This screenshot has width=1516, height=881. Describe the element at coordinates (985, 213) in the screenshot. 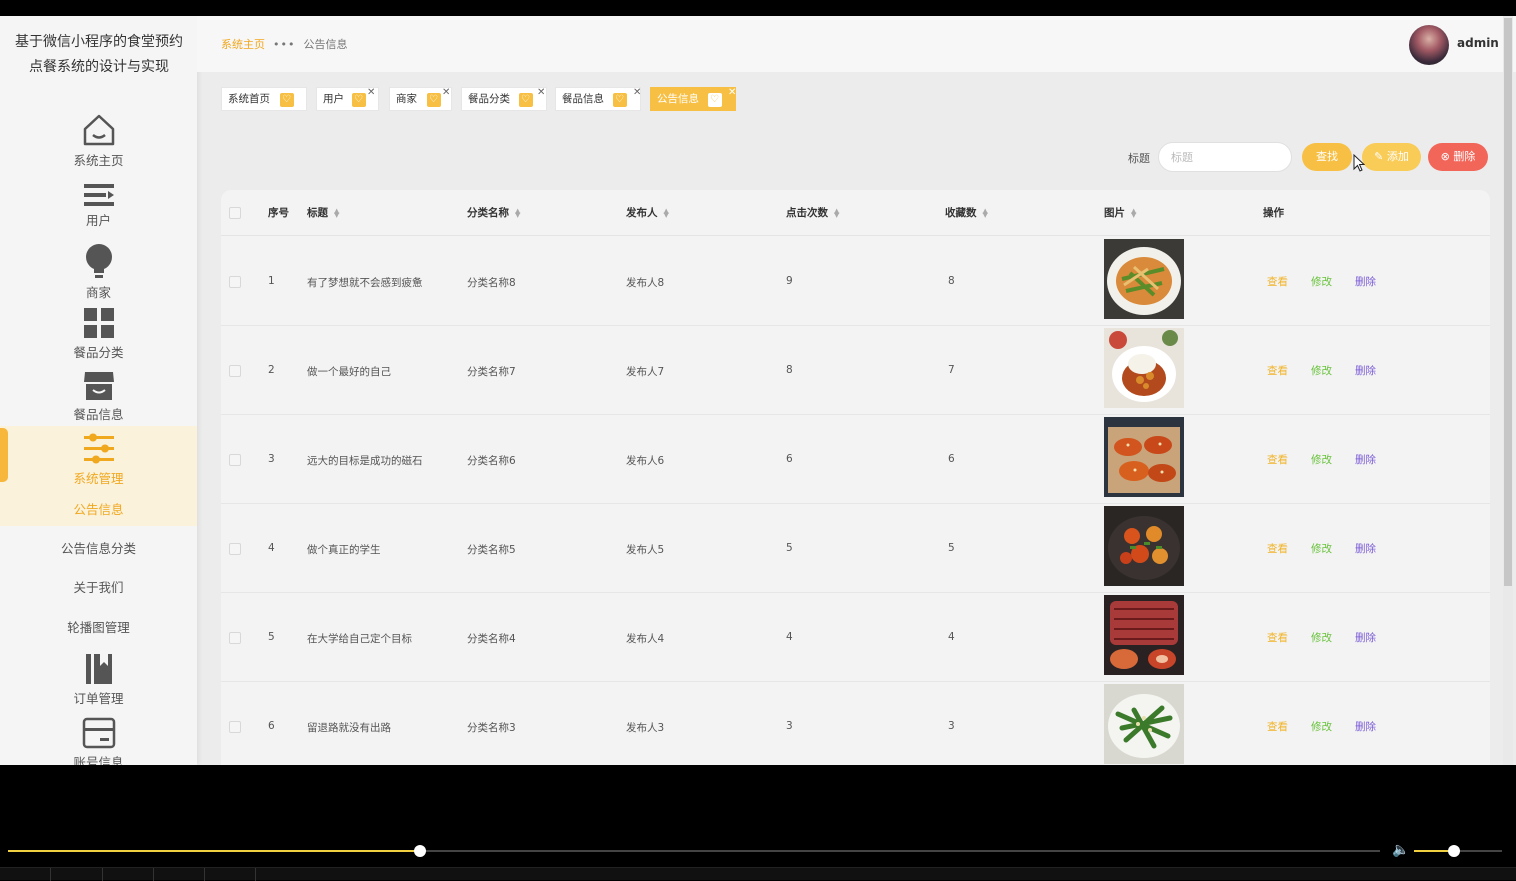

I see `sort-icon: ▲ ▼` at that location.